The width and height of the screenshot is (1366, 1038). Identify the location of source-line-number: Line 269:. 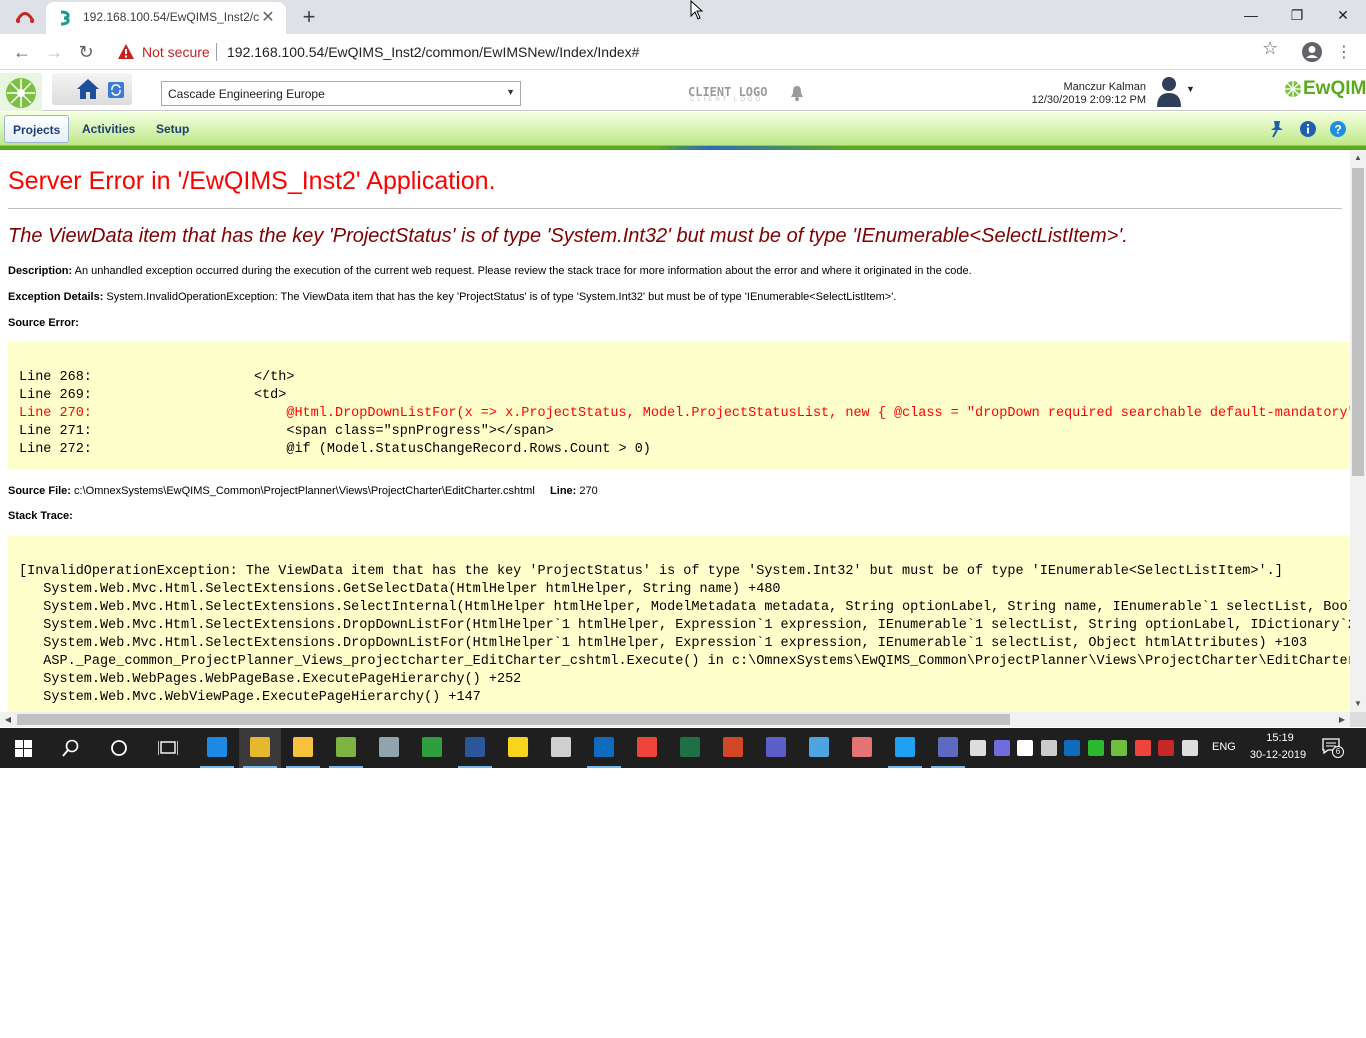
(55, 395).